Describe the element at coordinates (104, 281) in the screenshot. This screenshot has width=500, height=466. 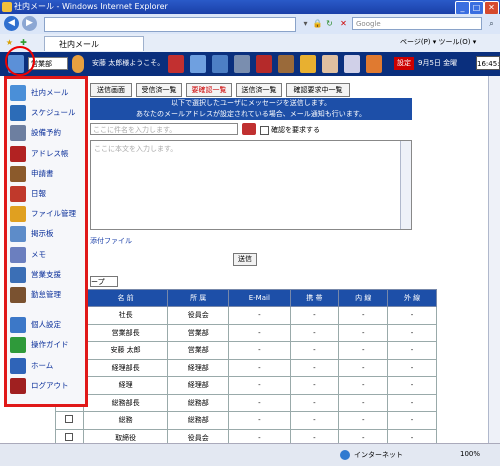
I see `group-select: ープ` at that location.